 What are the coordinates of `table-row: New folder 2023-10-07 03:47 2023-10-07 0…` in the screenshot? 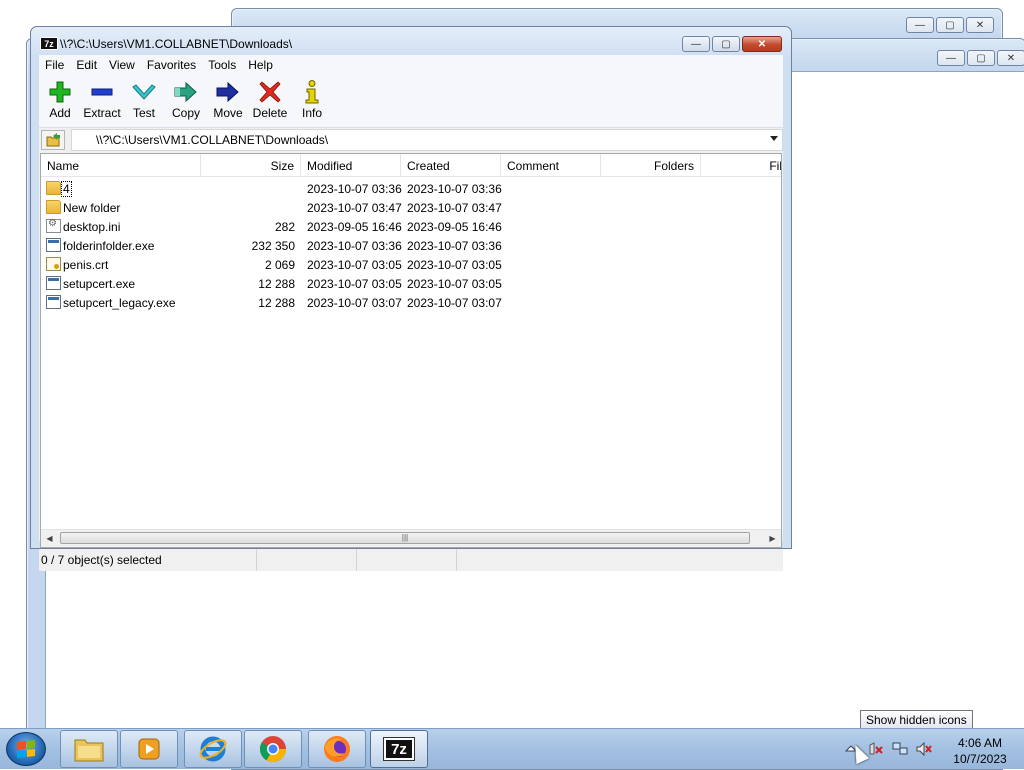 It's located at (411, 207).